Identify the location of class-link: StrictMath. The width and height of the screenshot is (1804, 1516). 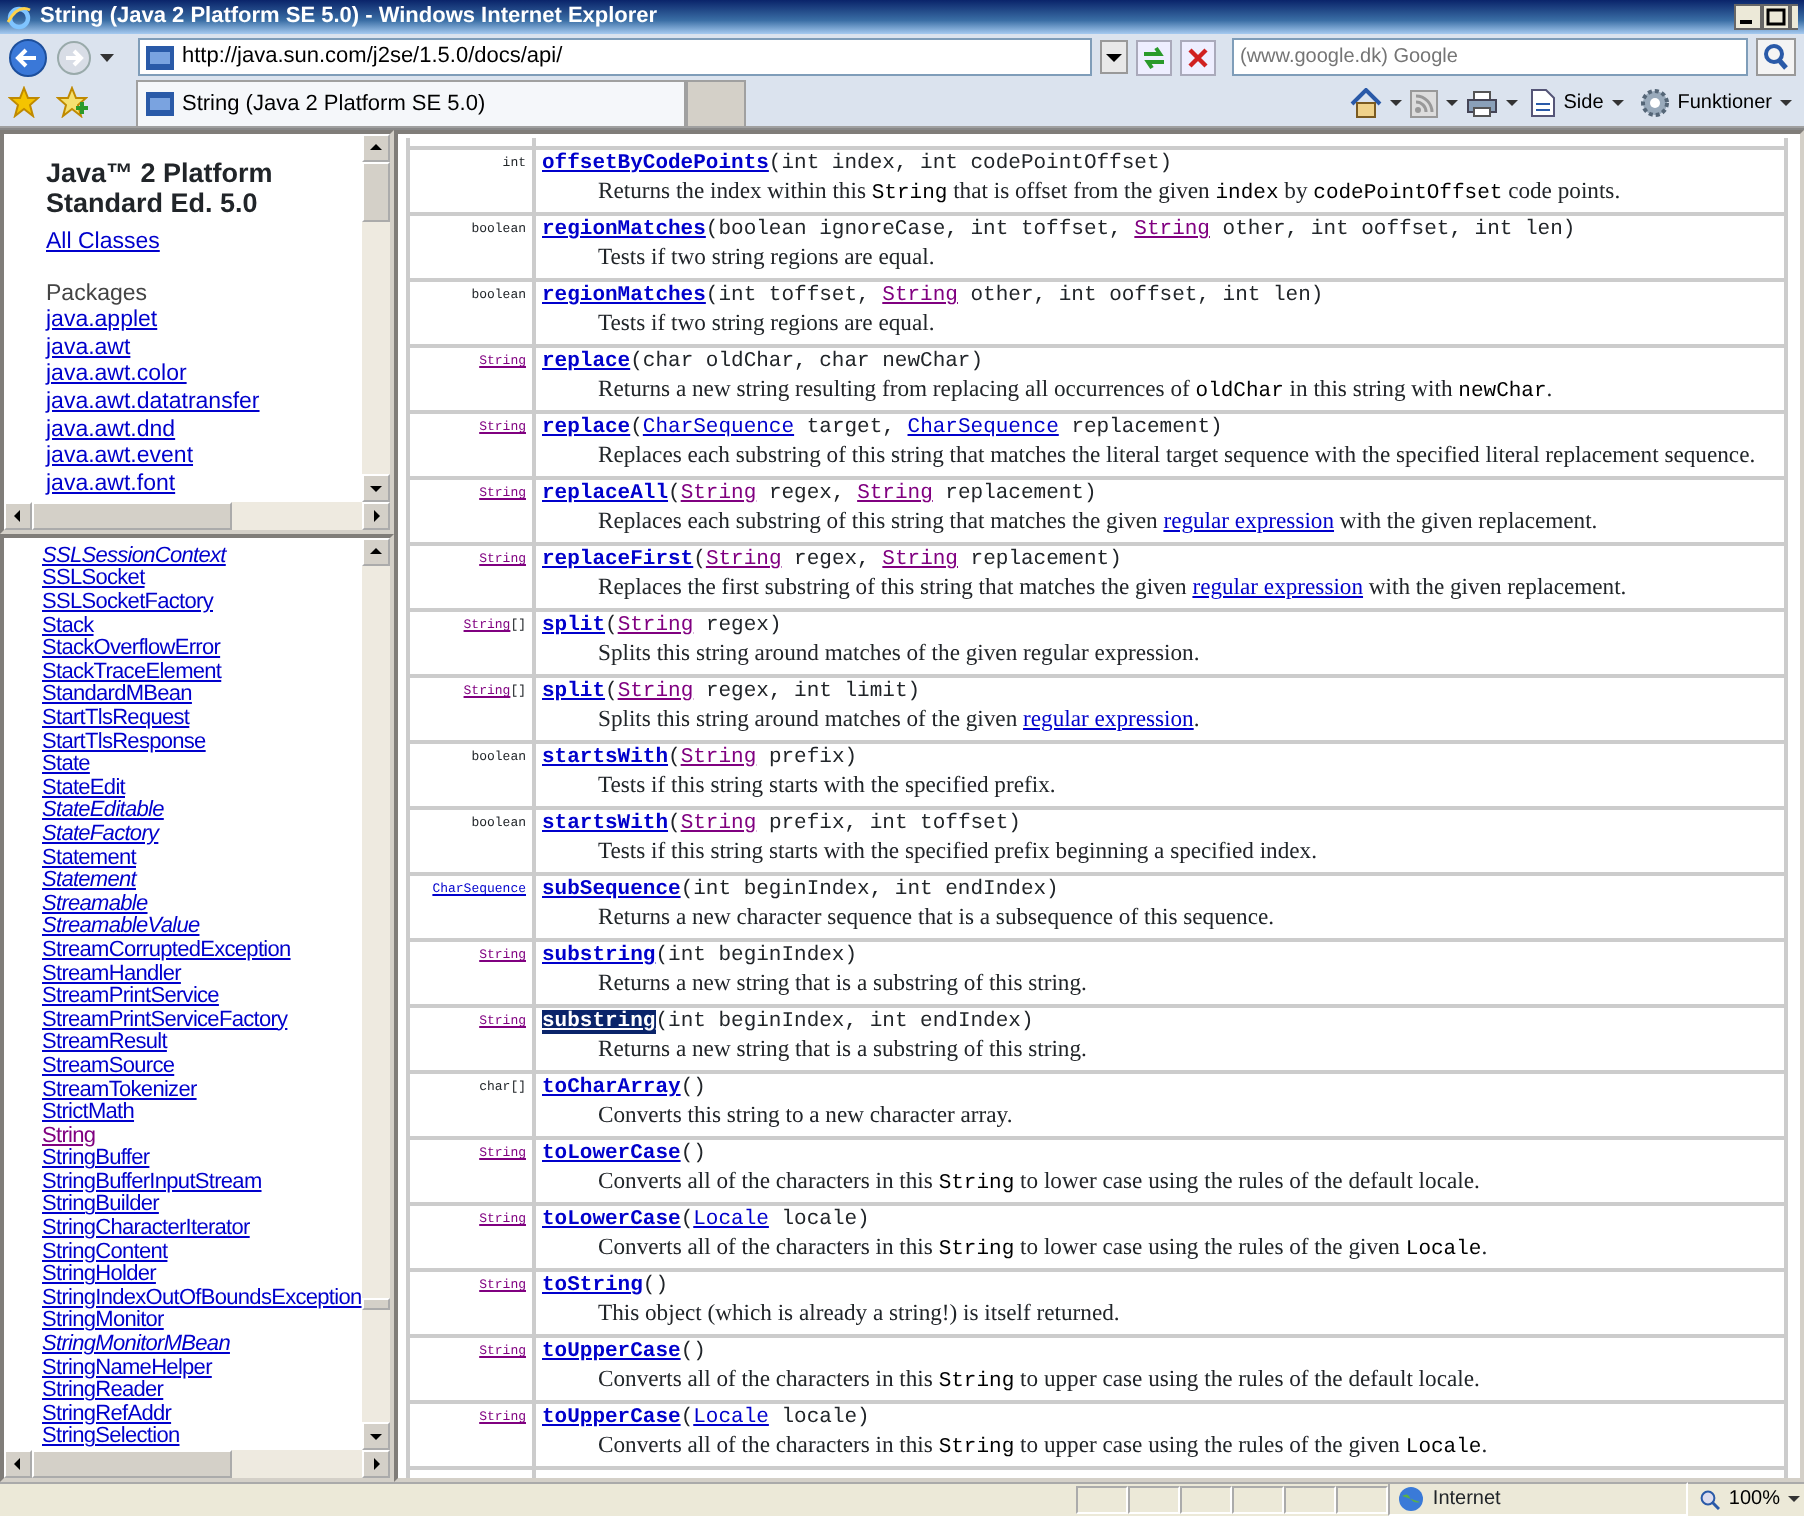
(88, 1112).